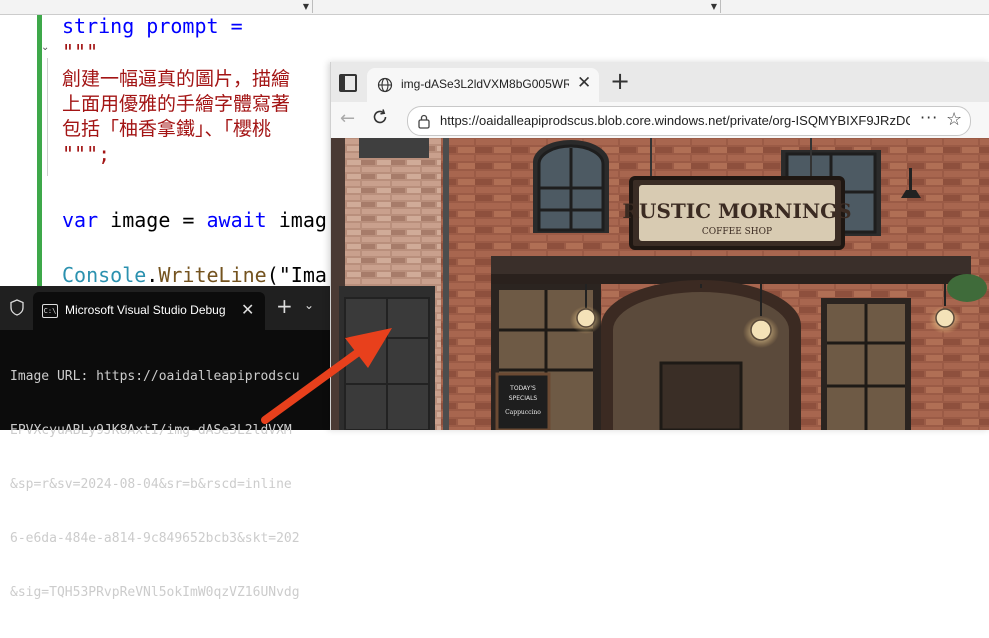  I want to click on star-icon: ☆, so click(954, 119).